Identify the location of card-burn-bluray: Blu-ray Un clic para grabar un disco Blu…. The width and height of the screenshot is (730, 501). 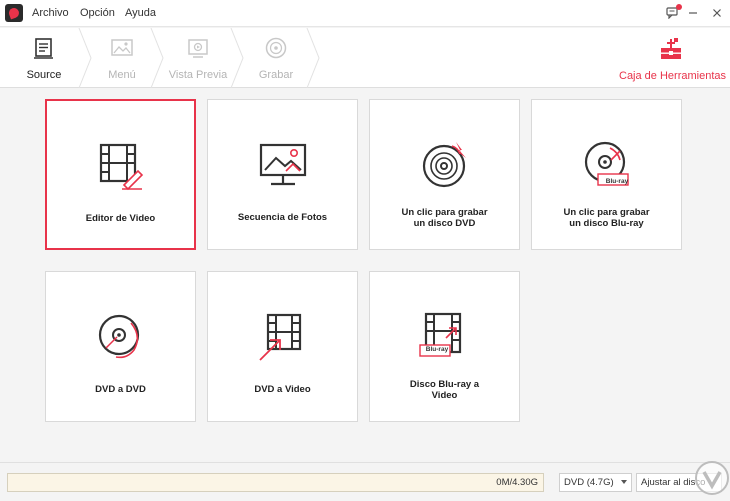
(606, 174).